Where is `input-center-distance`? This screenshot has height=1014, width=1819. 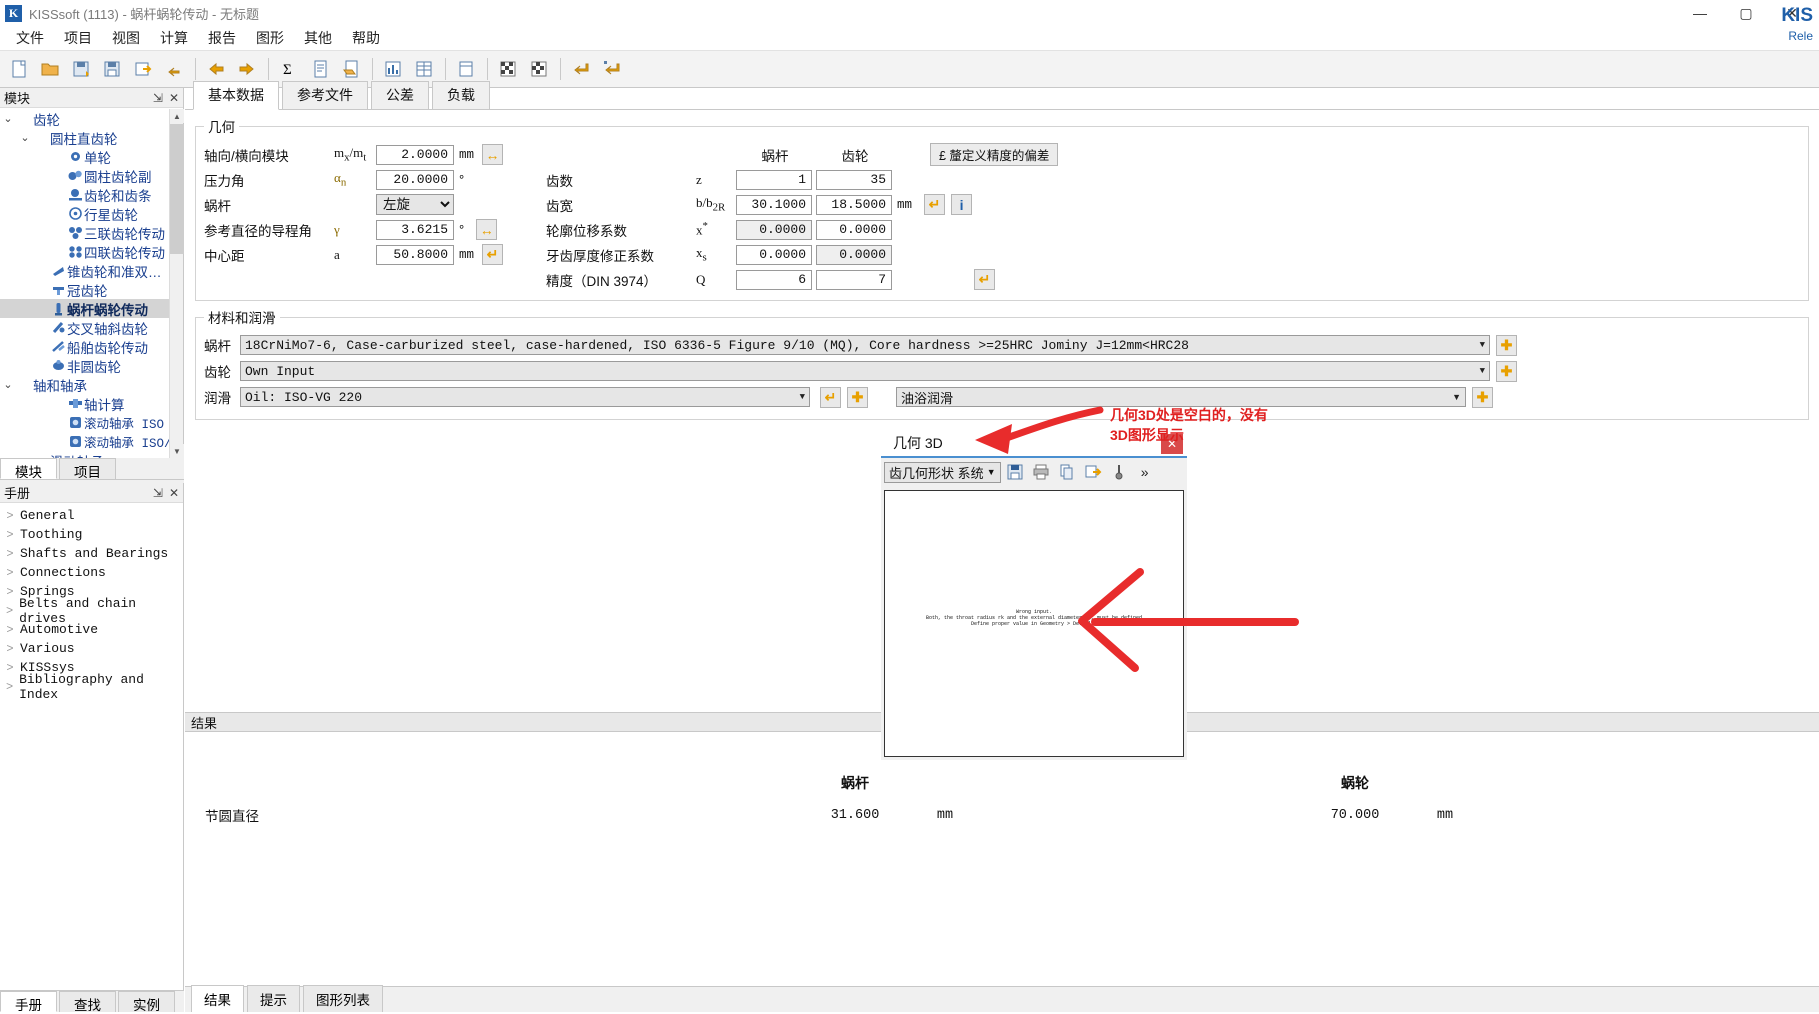 input-center-distance is located at coordinates (415, 254).